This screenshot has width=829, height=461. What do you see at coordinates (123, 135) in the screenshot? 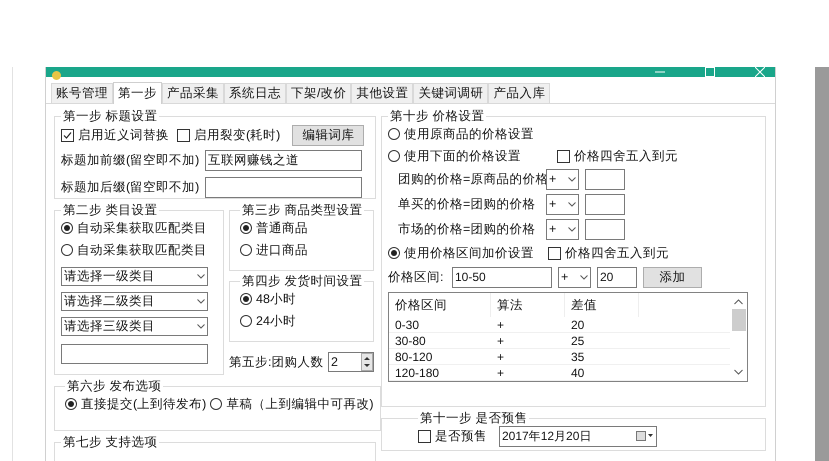
I see `checkbox-label: 启用近义词替换` at bounding box center [123, 135].